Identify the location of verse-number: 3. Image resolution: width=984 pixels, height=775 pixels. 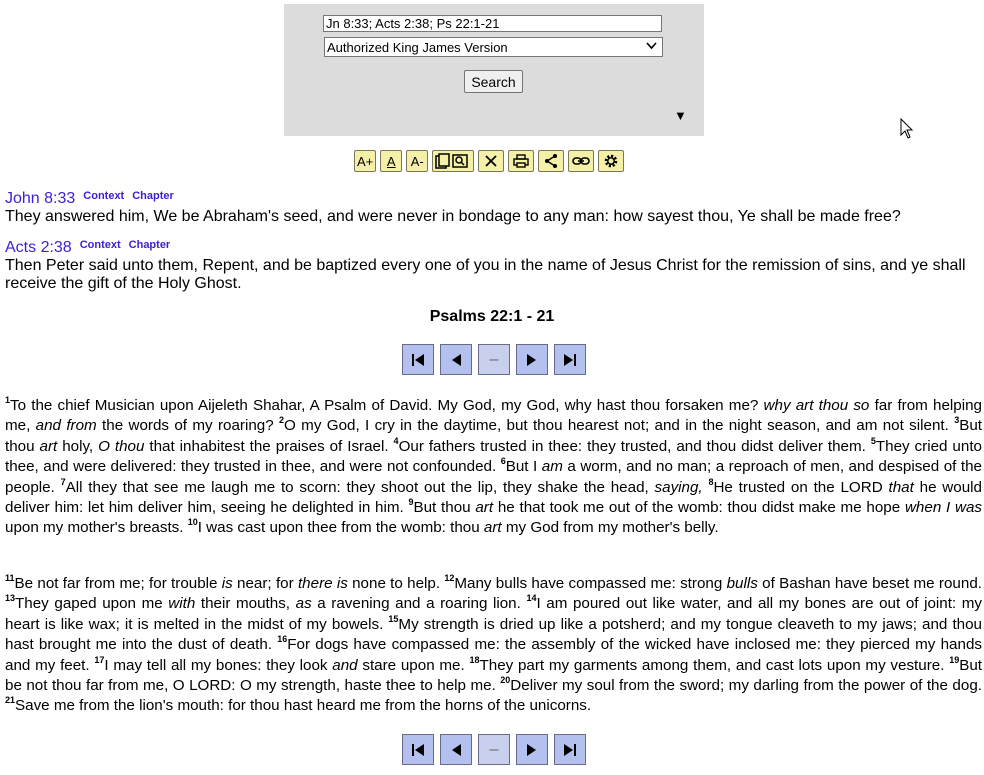
(957, 420).